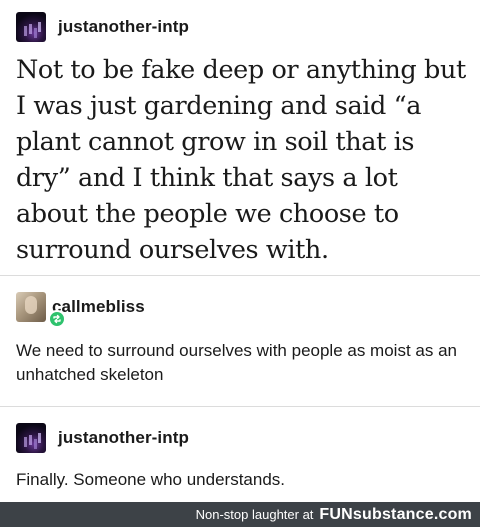 The width and height of the screenshot is (480, 527). I want to click on footer-tagline: Non-stop laughter at, so click(254, 514).